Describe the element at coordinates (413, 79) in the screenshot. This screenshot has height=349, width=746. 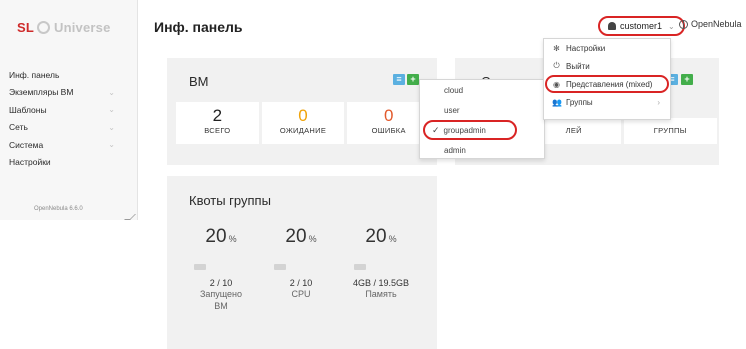
I see `vm-add-button: +` at that location.